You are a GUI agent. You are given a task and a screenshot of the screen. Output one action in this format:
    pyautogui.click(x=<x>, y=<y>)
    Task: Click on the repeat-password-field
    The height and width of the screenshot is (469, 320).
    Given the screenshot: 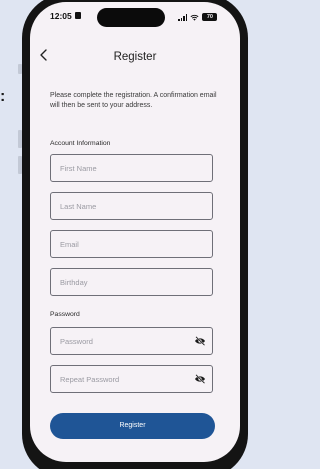 What is the action you would take?
    pyautogui.click(x=131, y=379)
    